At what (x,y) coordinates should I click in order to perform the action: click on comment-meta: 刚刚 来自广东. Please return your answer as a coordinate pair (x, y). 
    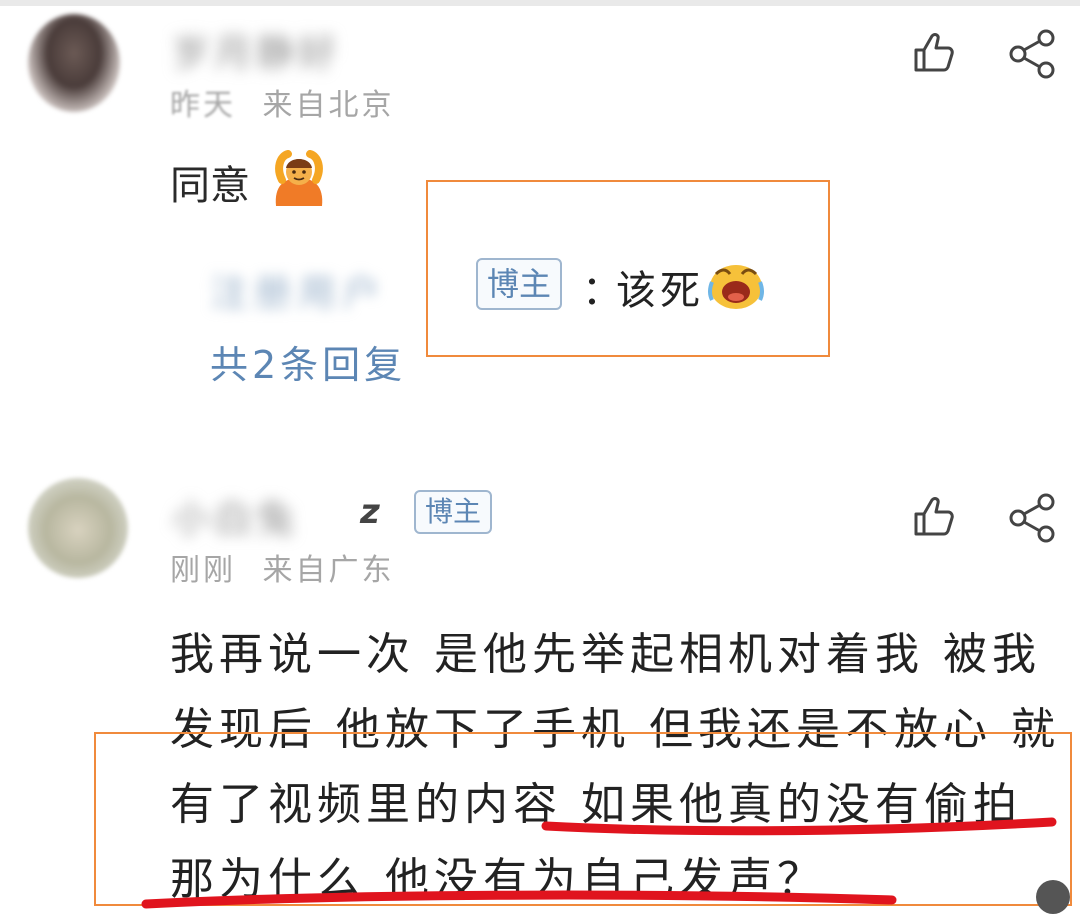
    Looking at the image, I should click on (282, 567).